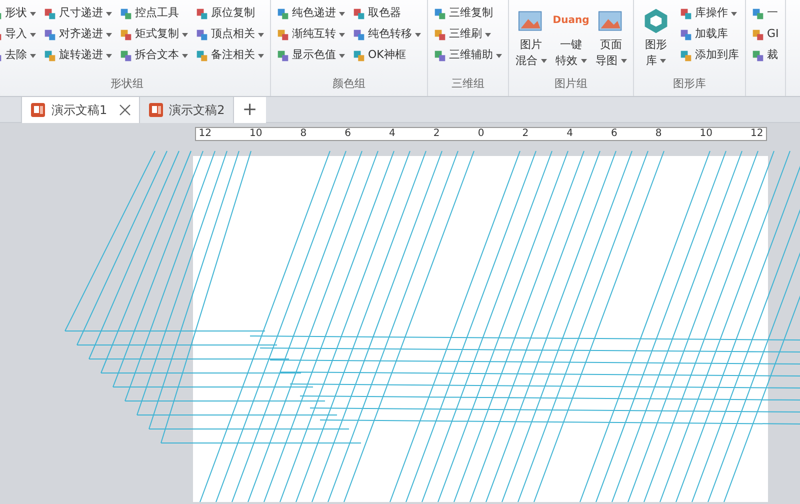 This screenshot has height=504, width=800. Describe the element at coordinates (154, 55) in the screenshot. I see `ribbon-button: 拆合文本` at that location.